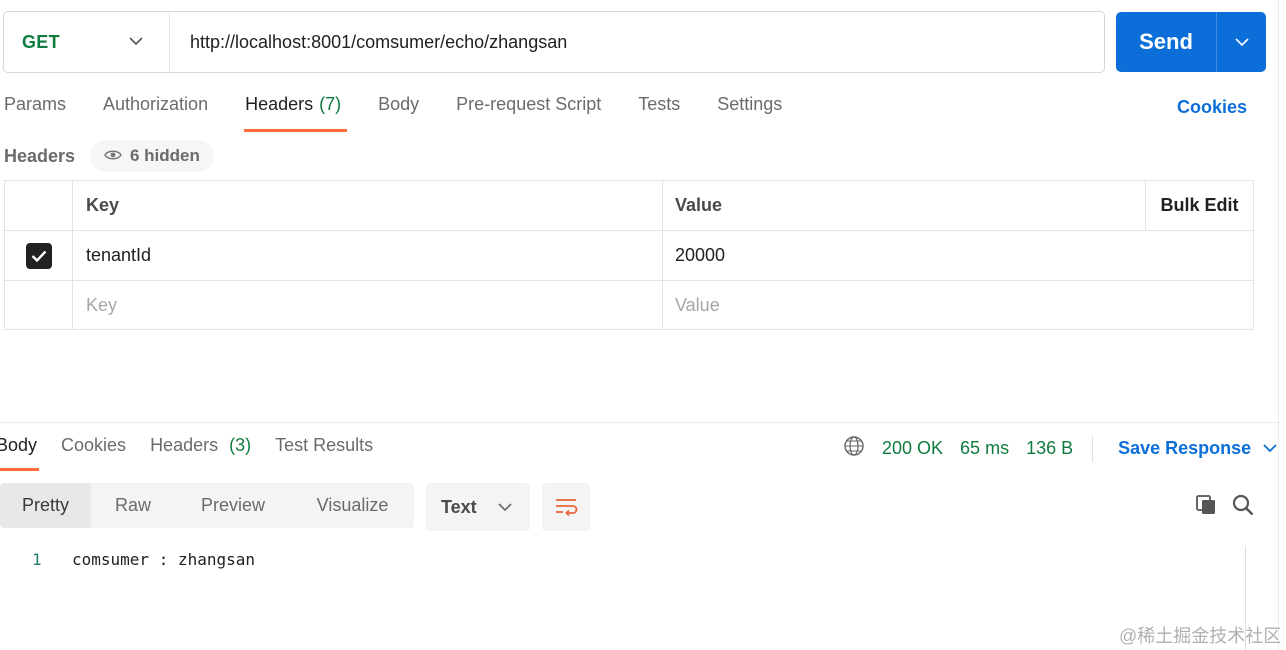 The image size is (1286, 650). I want to click on request-bar: GET, so click(554, 42).